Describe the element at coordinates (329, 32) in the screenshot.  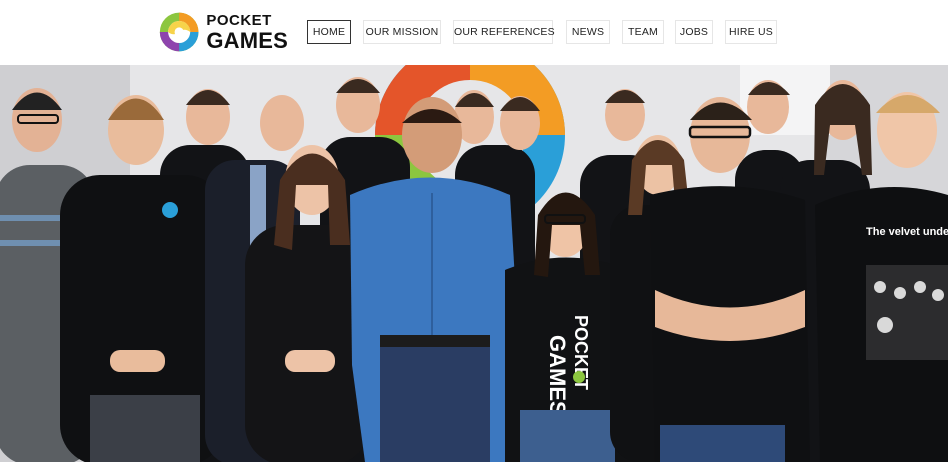
I see `nav-home: HOME` at that location.